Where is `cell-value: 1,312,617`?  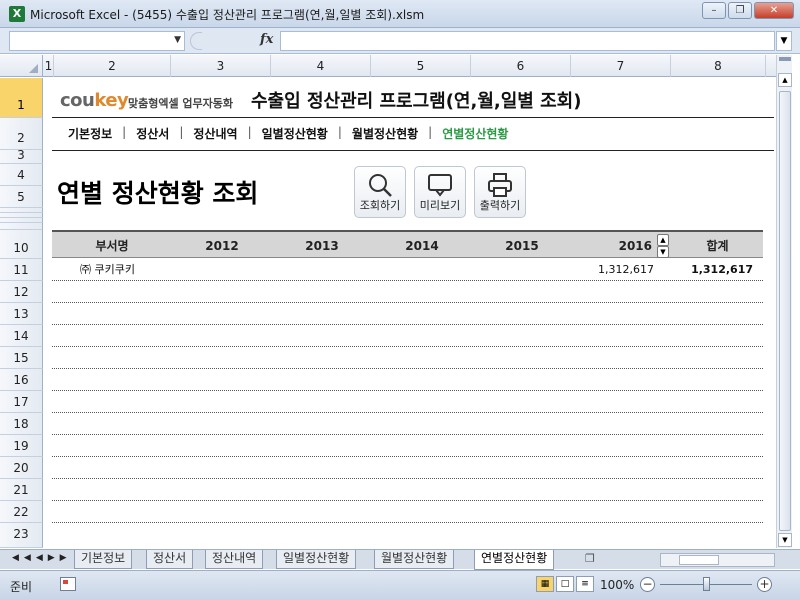 cell-value: 1,312,617 is located at coordinates (613, 270).